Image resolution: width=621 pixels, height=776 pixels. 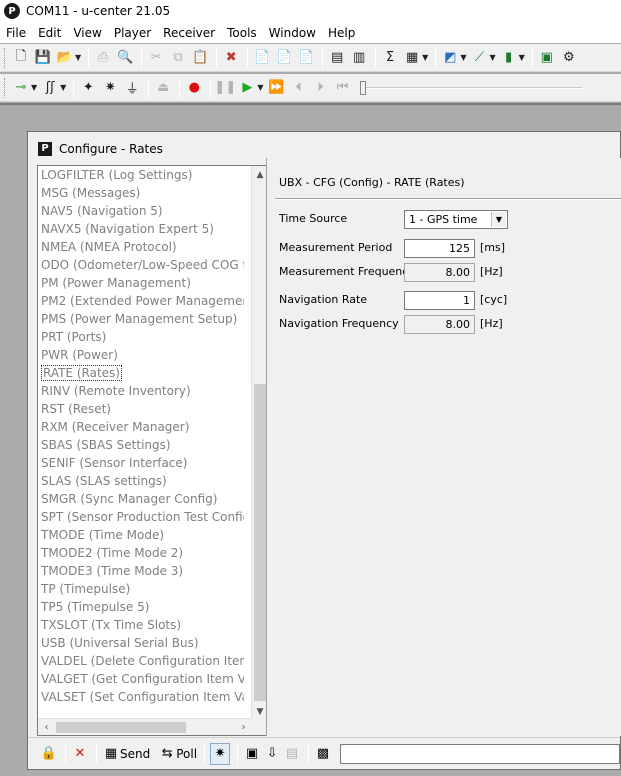 What do you see at coordinates (141, 193) in the screenshot?
I see `message-list-item: MSG (Messages)` at bounding box center [141, 193].